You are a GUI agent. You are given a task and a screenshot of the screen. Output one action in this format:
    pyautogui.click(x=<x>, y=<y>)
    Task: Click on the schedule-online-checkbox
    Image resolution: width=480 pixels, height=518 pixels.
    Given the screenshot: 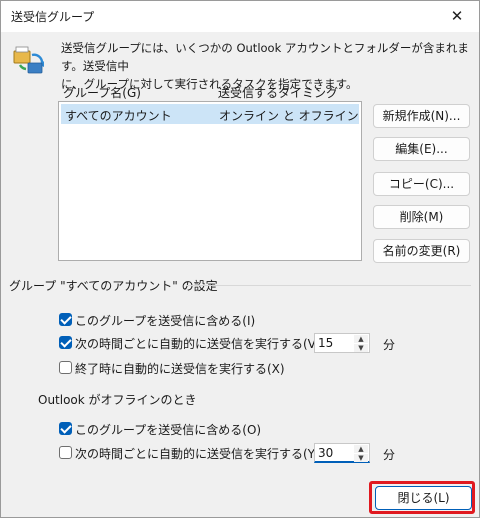 What is the action you would take?
    pyautogui.click(x=65, y=342)
    